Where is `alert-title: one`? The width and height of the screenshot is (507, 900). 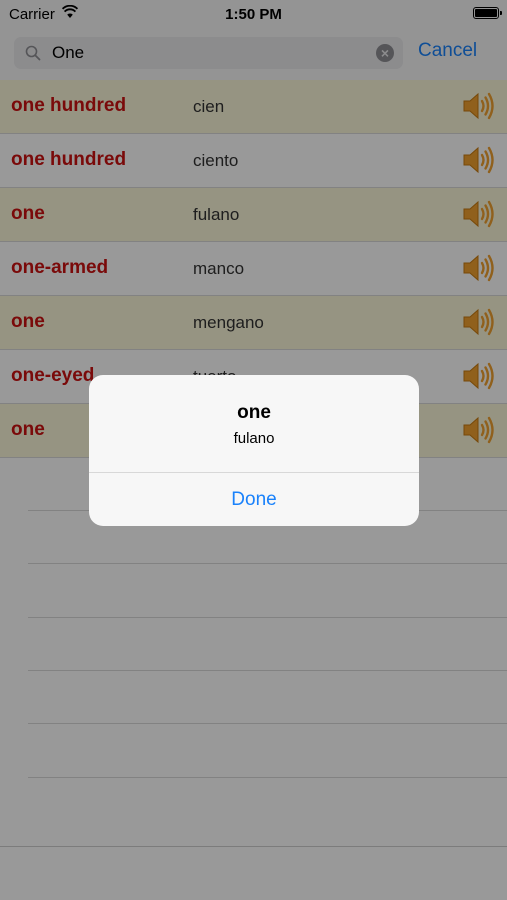
alert-title: one is located at coordinates (254, 412).